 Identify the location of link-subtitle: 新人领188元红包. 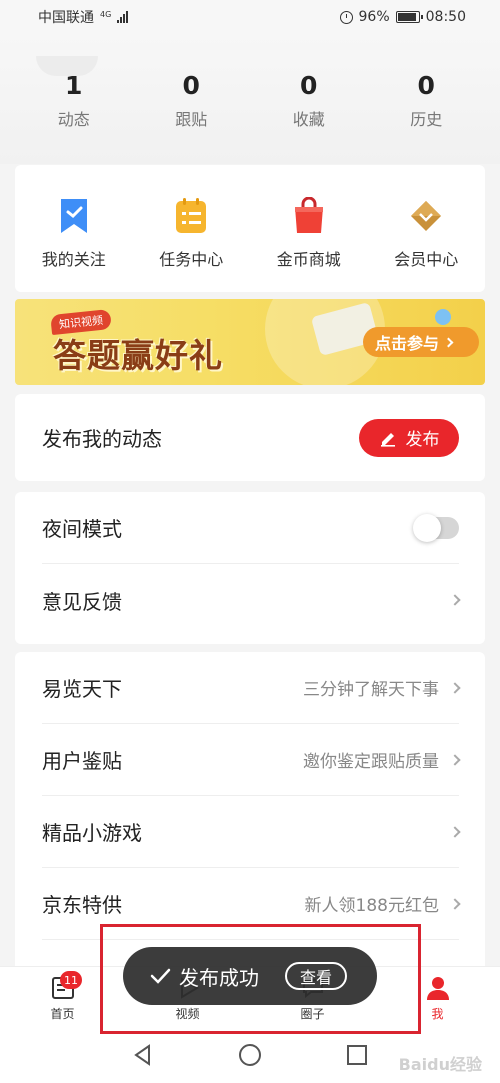
(371, 906).